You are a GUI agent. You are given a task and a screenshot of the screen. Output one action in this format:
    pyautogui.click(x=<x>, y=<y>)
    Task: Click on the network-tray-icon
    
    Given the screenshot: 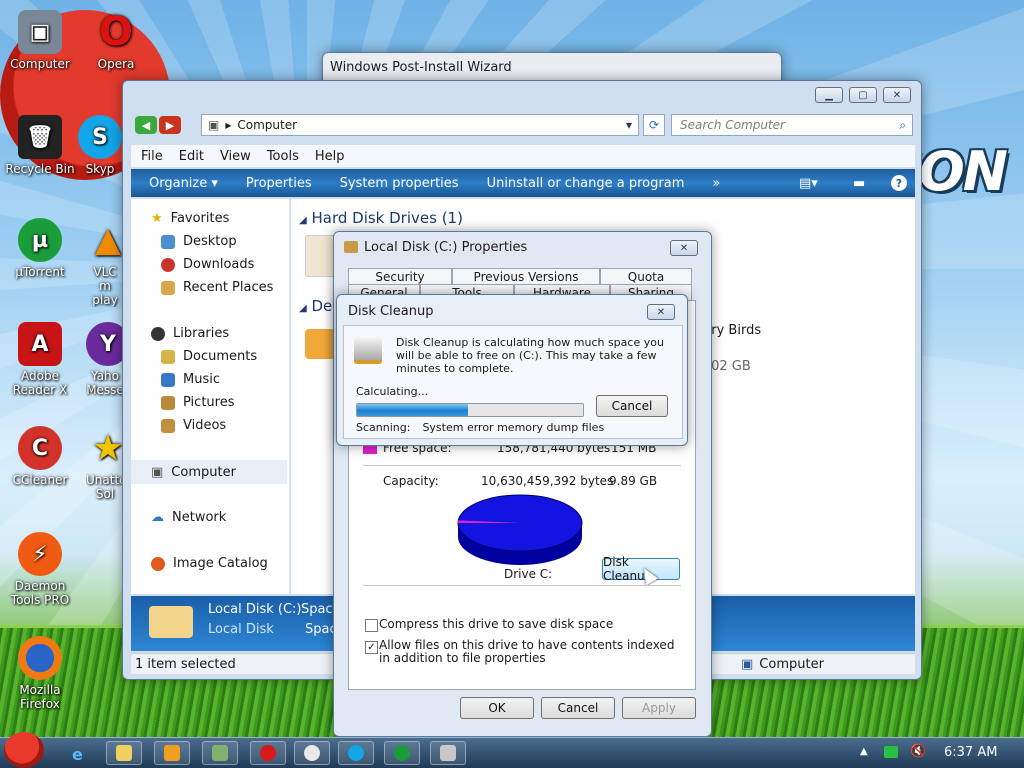 What is the action you would take?
    pyautogui.click(x=891, y=752)
    